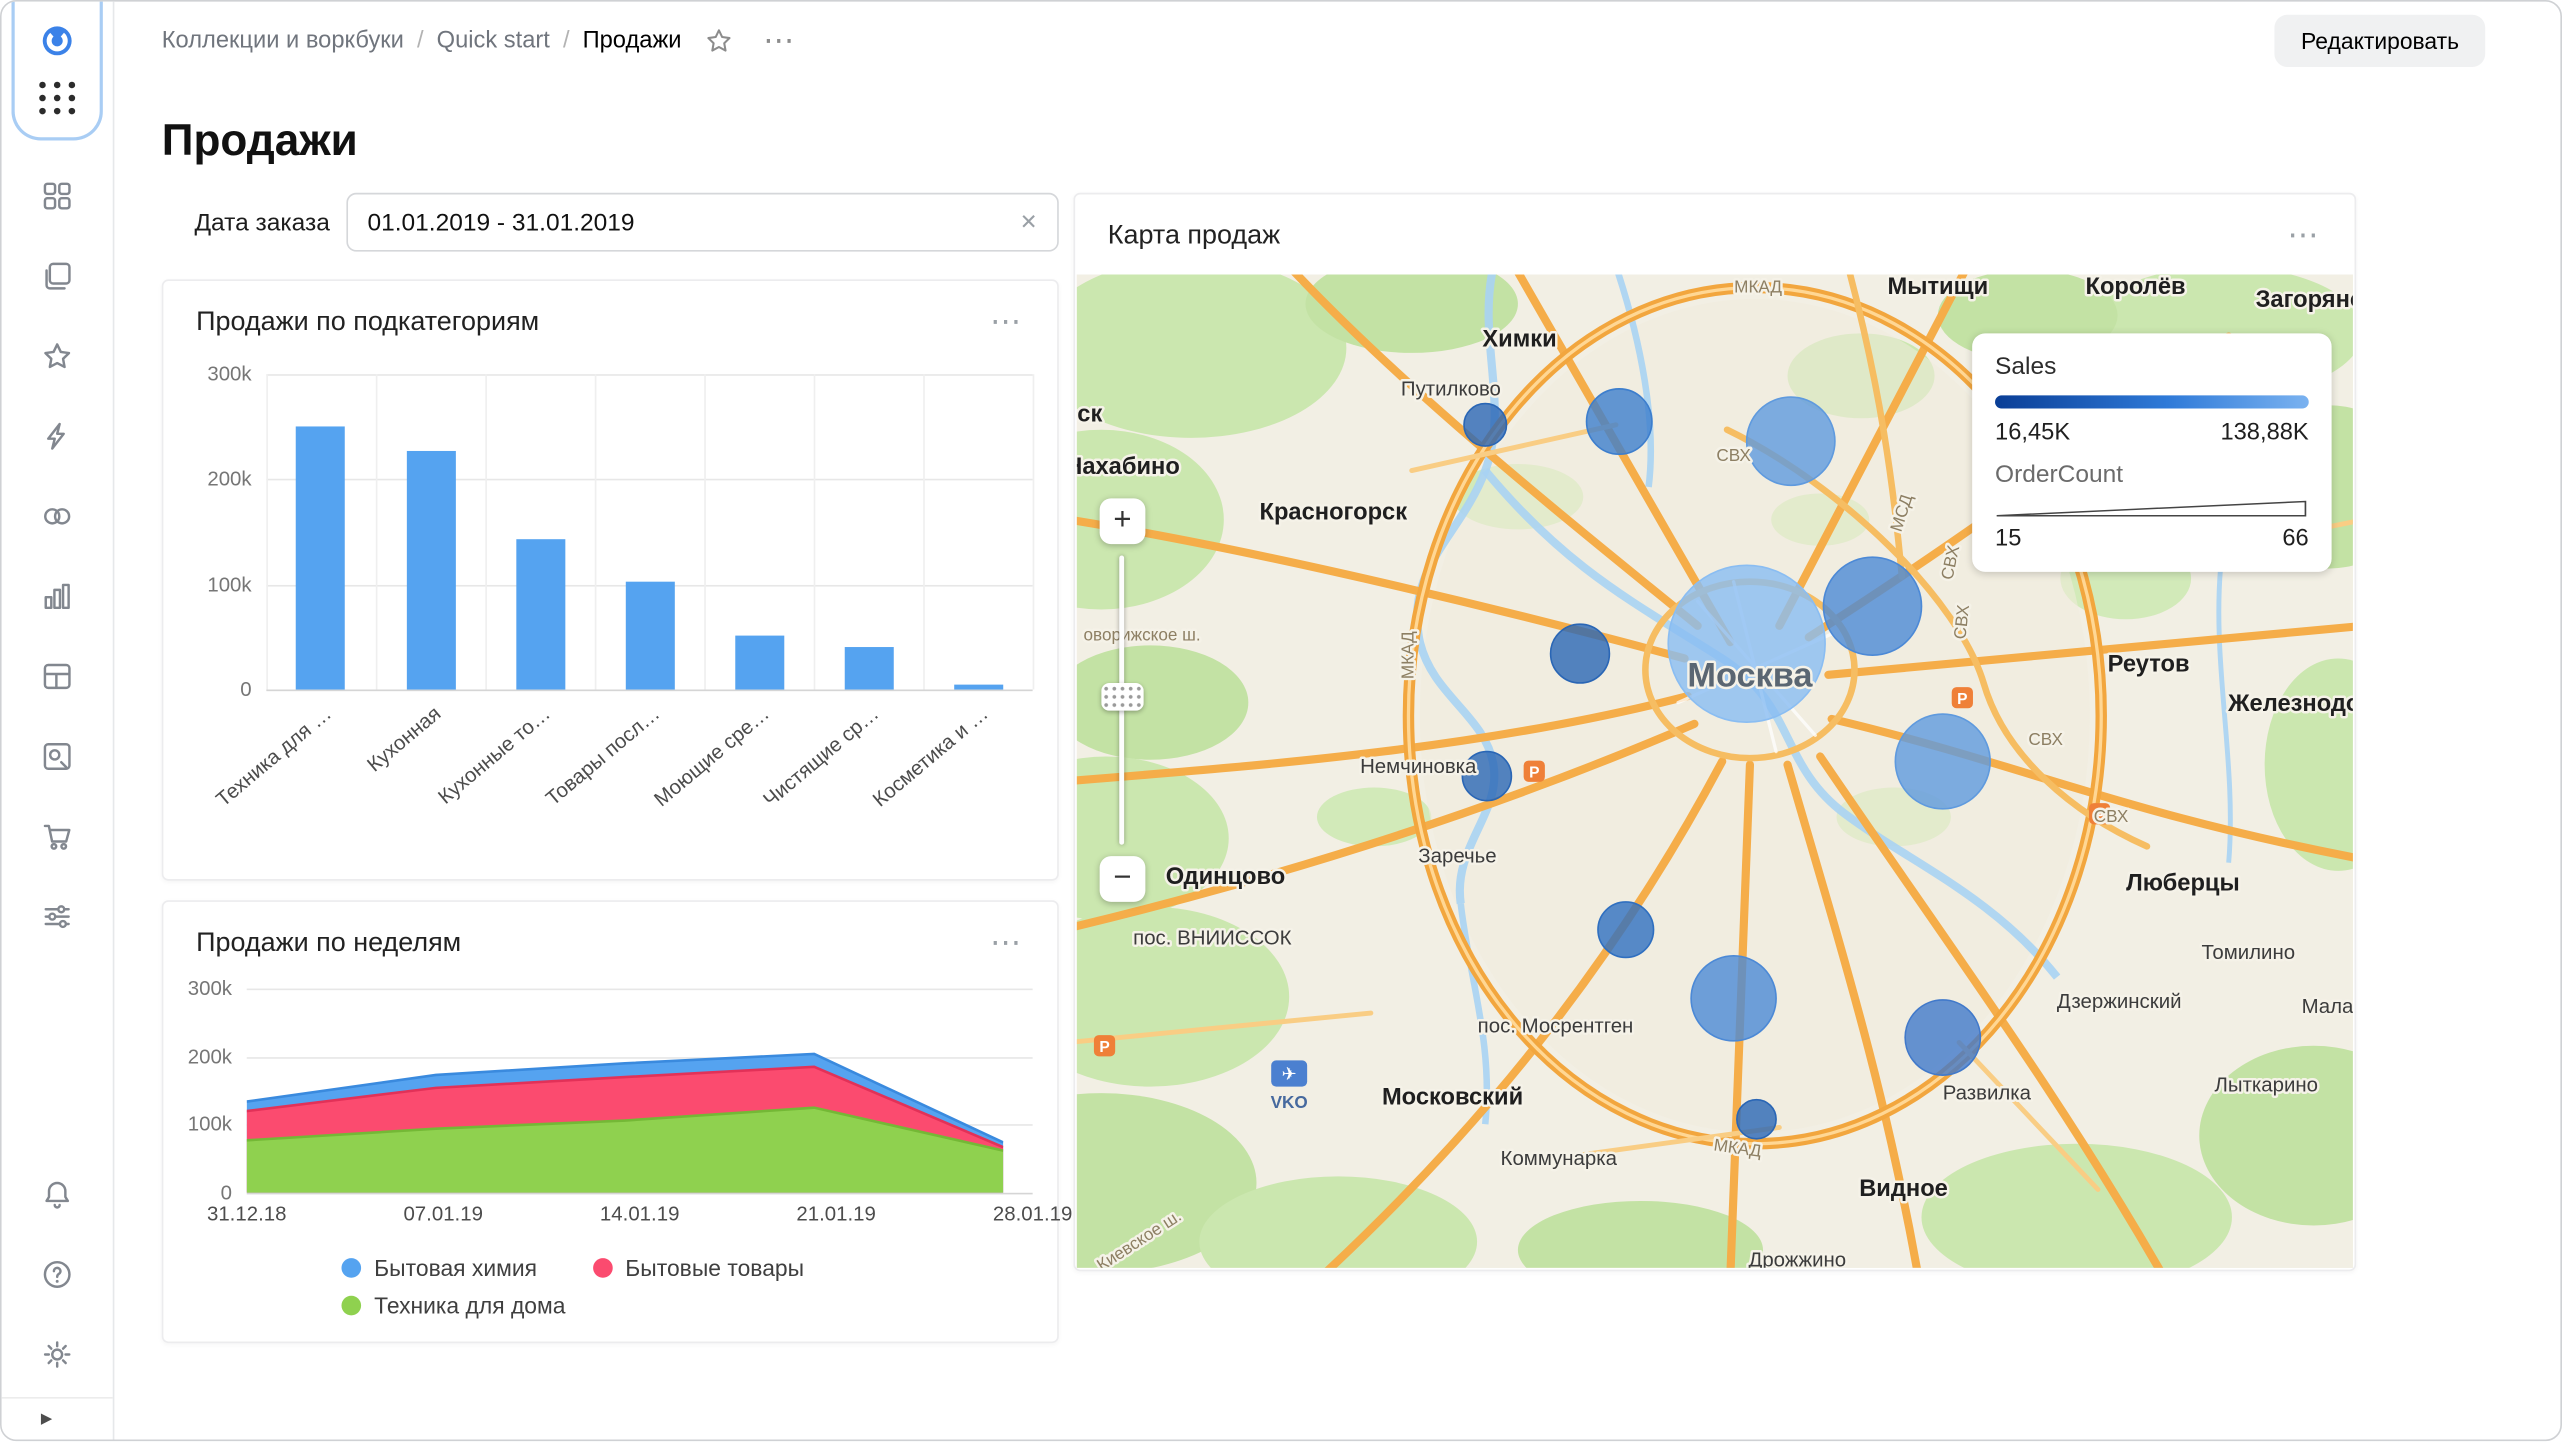  Describe the element at coordinates (2304, 300) in the screenshot. I see `map-label: Загорянск` at that location.